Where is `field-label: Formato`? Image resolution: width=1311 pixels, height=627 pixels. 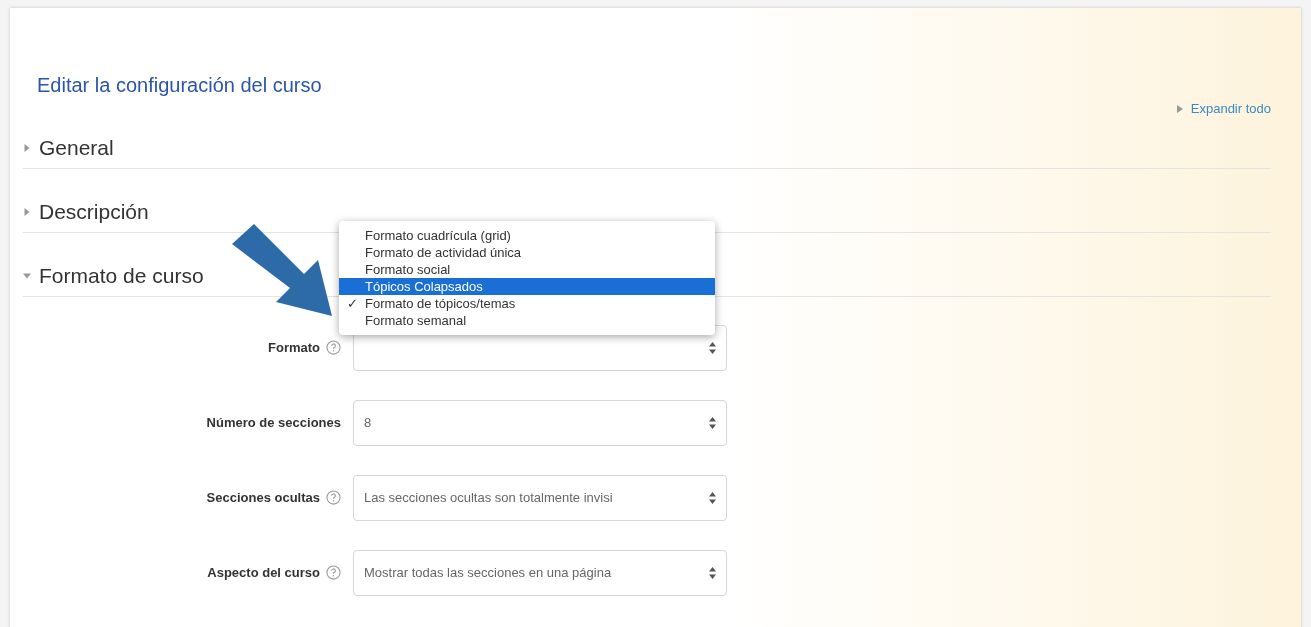 field-label: Formato is located at coordinates (294, 347).